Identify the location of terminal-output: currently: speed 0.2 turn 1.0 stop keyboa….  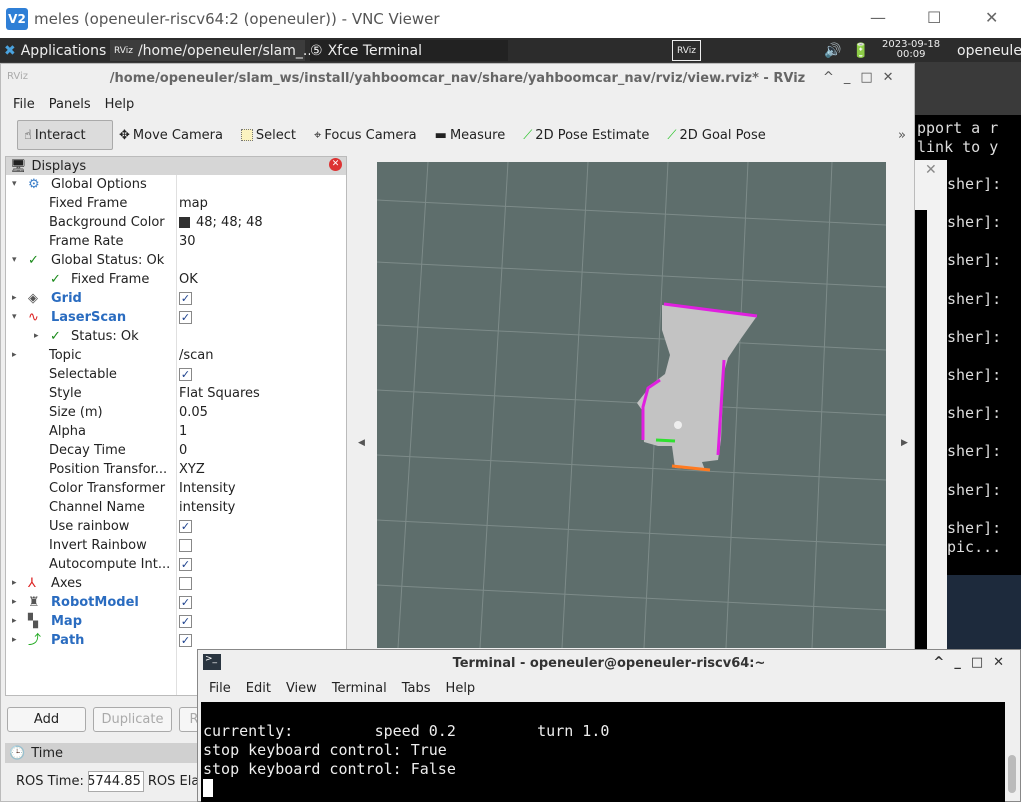
(603, 752).